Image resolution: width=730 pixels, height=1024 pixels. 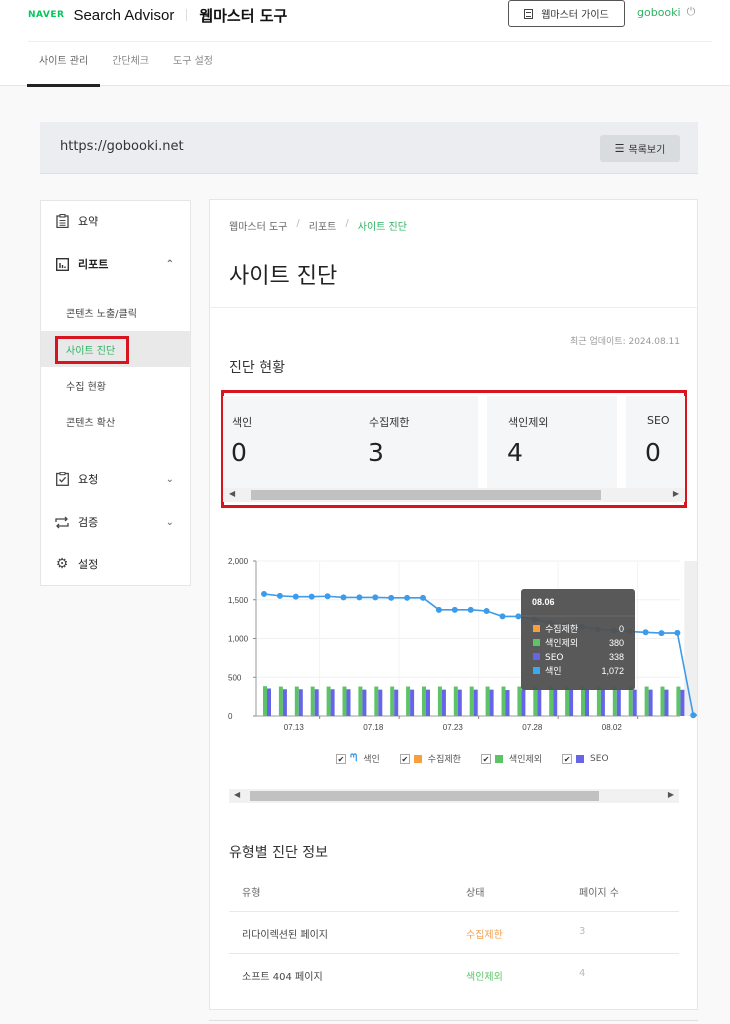 I want to click on last-updated: 최근 업데이트: 2024.08.11, so click(x=625, y=342).